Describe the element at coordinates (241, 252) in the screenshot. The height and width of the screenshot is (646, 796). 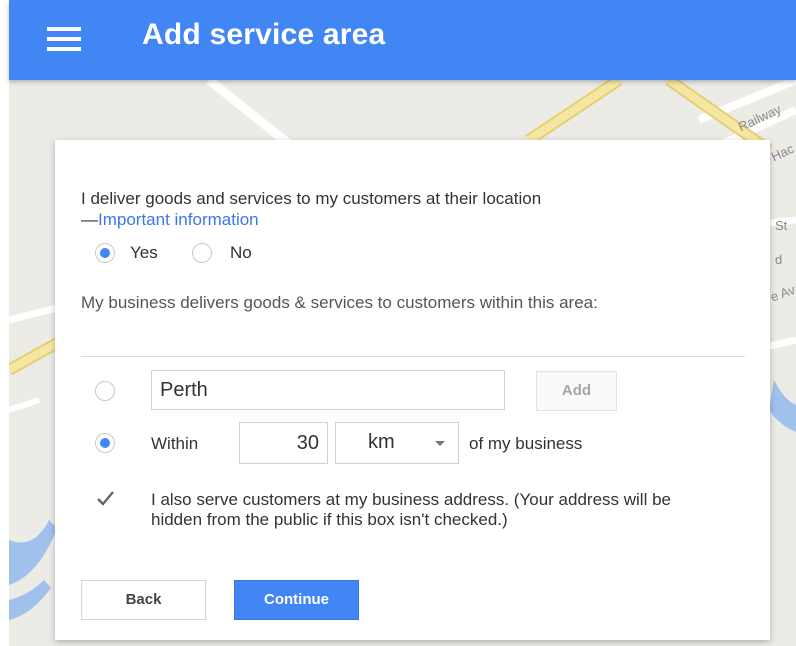
I see `no-label: No` at that location.